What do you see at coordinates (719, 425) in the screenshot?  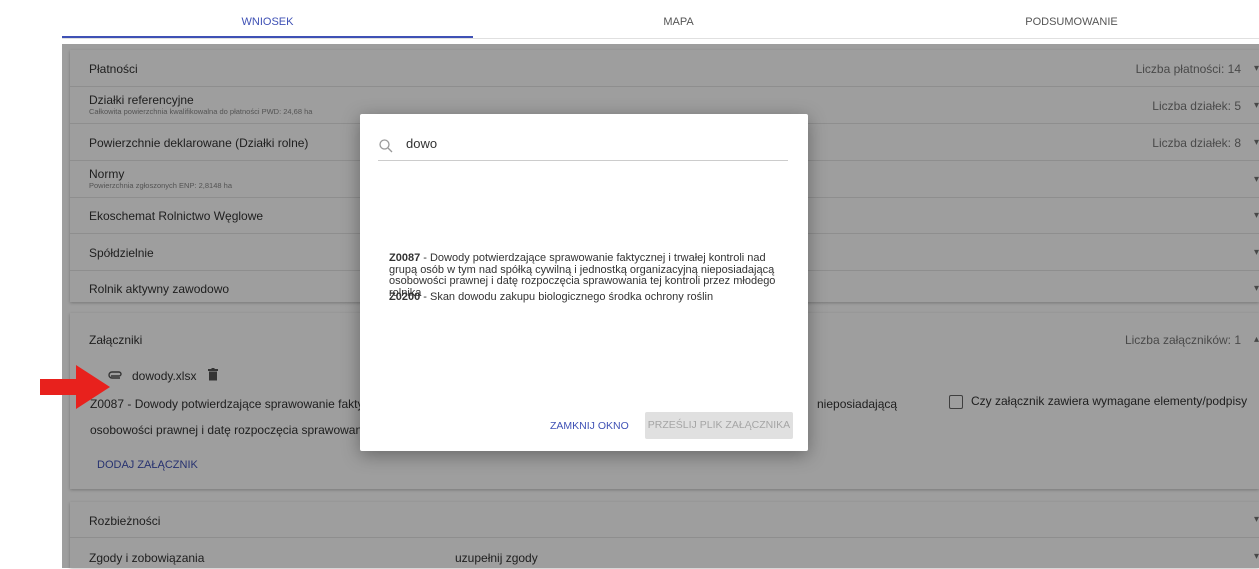 I see `upload-attachment-button: PRZEŚLIJ PLIK ZAŁĄCZNIKA` at bounding box center [719, 425].